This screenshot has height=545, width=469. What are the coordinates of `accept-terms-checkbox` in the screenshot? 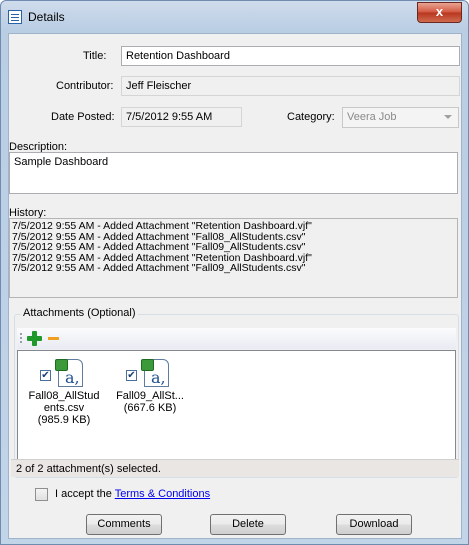 It's located at (41, 494).